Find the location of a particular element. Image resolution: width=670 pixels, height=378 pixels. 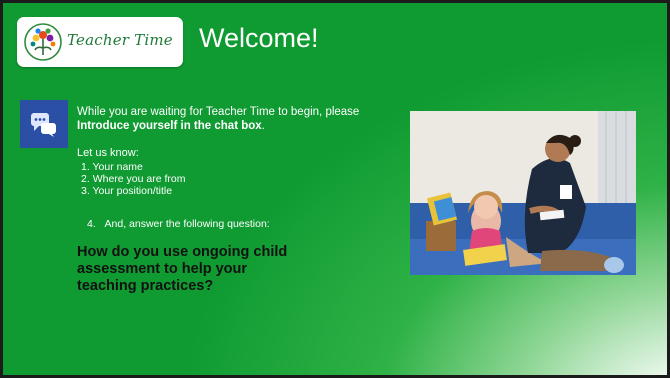

intro-suffix: . is located at coordinates (263, 126).